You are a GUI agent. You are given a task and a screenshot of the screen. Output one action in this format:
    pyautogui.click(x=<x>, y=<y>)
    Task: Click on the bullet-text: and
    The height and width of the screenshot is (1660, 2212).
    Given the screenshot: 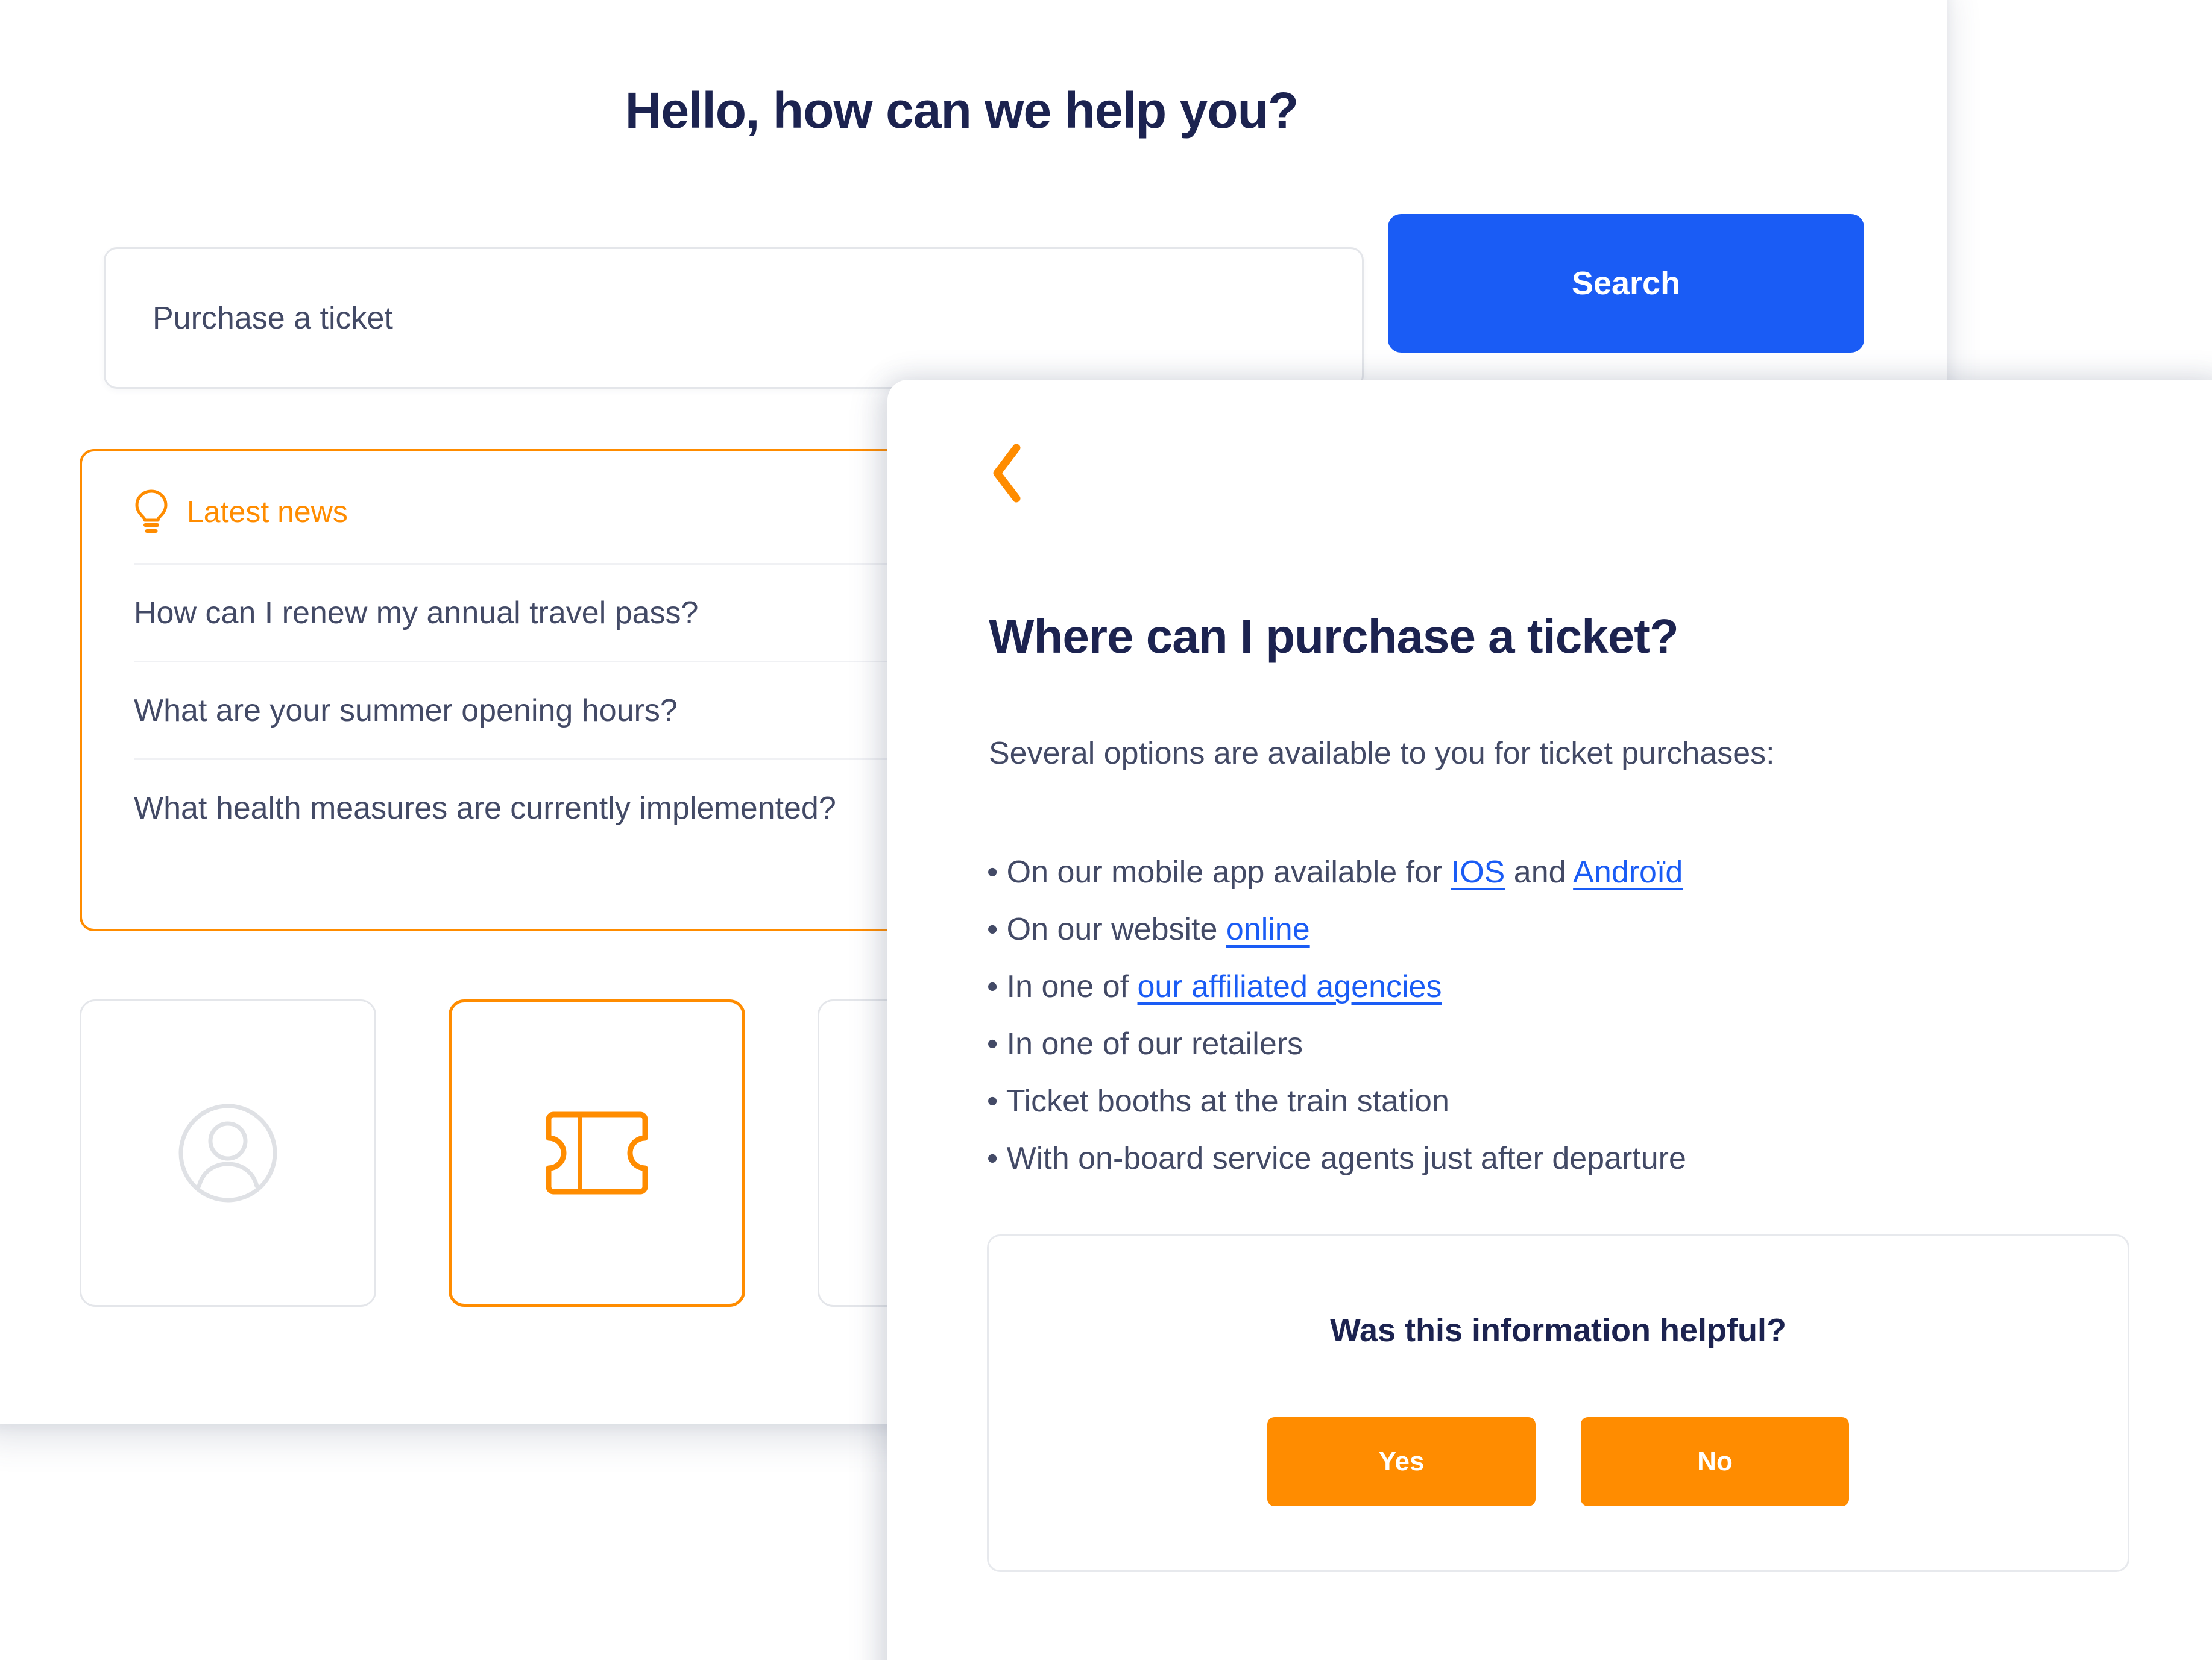 What is the action you would take?
    pyautogui.click(x=1539, y=873)
    